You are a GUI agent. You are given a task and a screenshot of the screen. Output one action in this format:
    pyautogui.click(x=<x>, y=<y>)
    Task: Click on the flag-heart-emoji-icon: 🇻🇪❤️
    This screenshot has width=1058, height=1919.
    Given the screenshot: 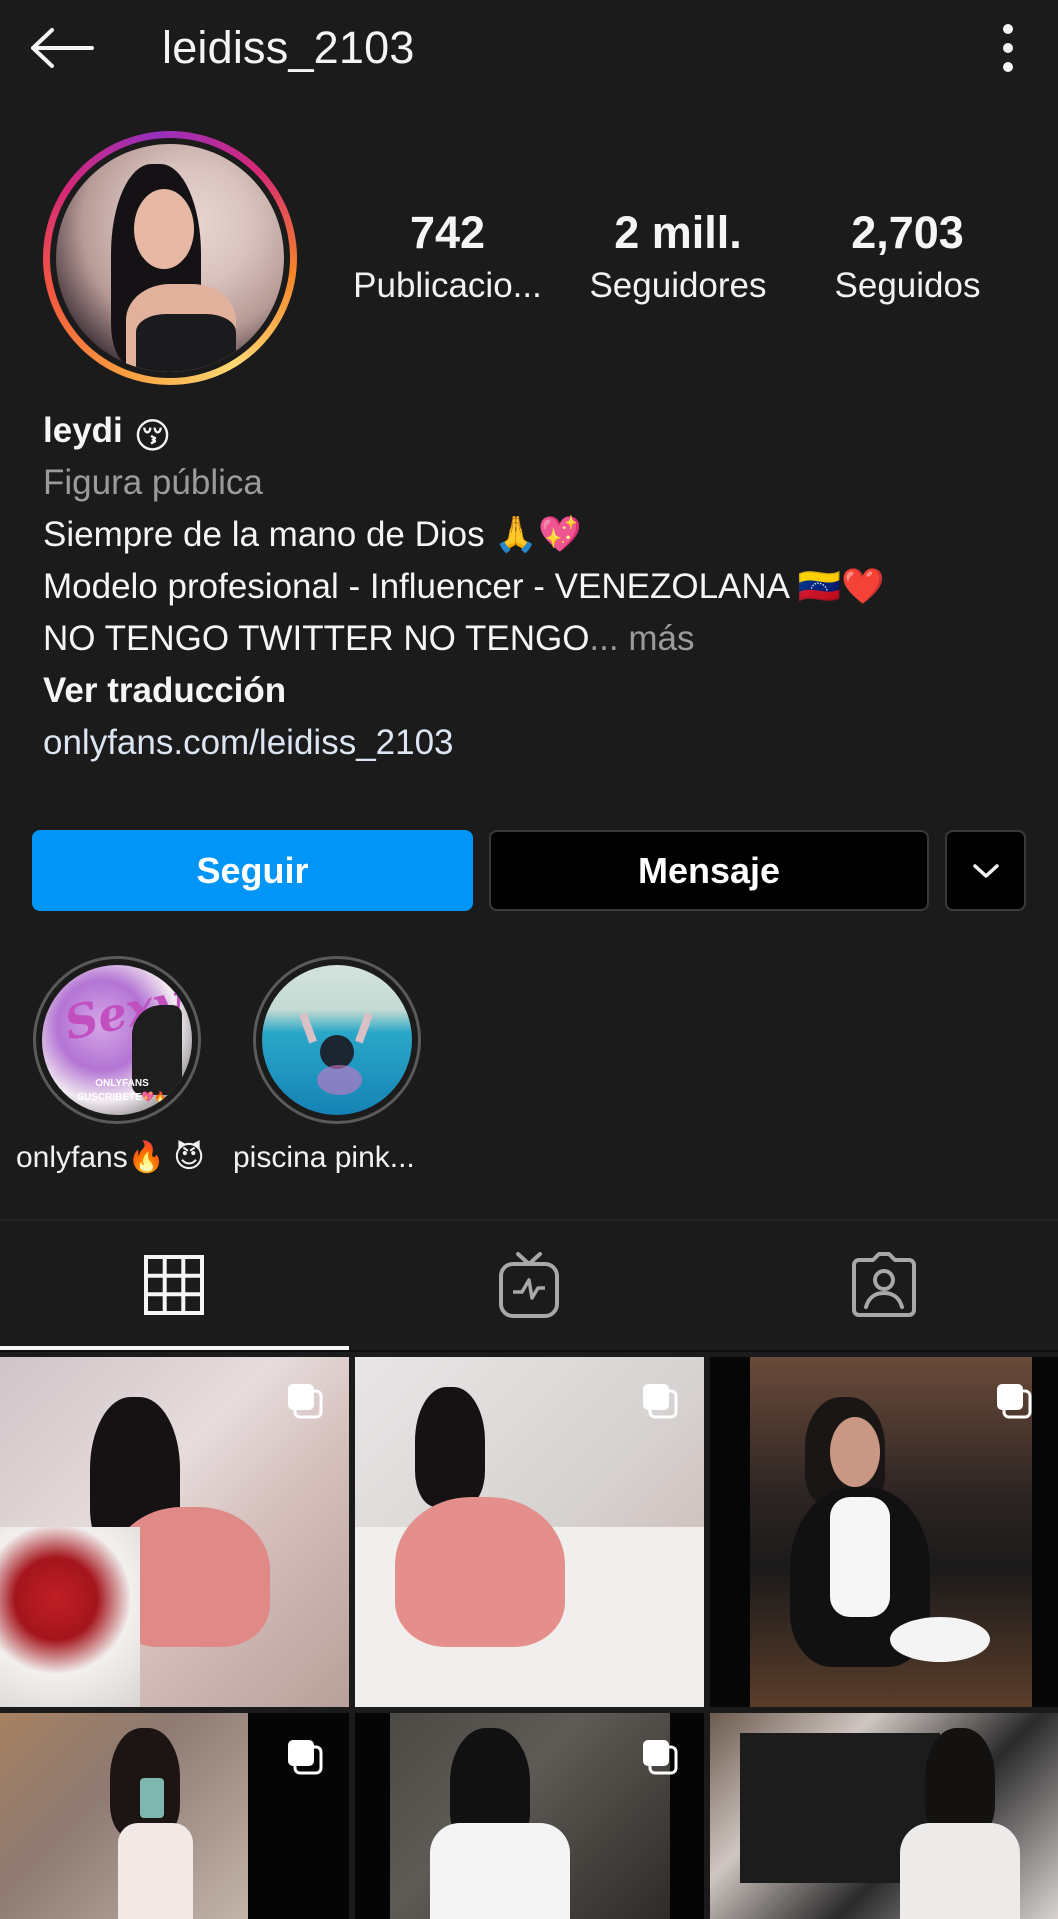 What is the action you would take?
    pyautogui.click(x=841, y=586)
    